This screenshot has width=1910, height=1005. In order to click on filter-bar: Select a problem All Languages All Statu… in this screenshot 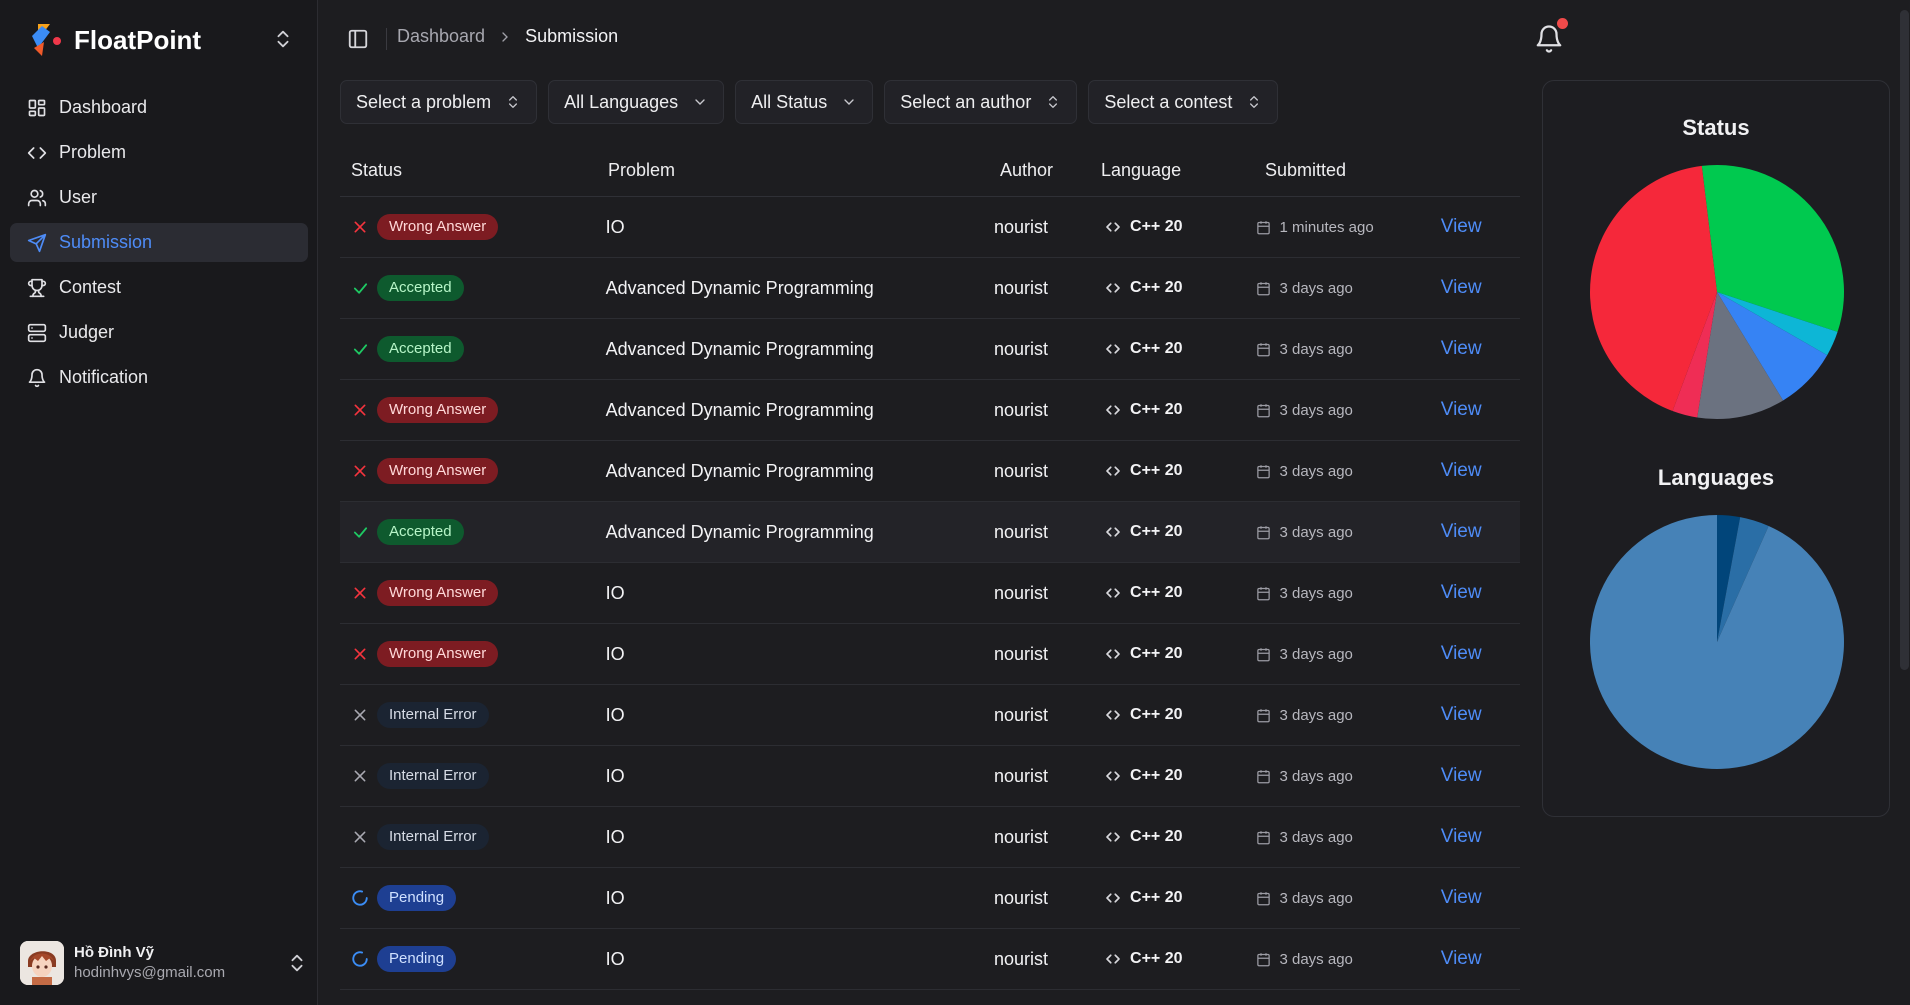, I will do `click(814, 102)`.